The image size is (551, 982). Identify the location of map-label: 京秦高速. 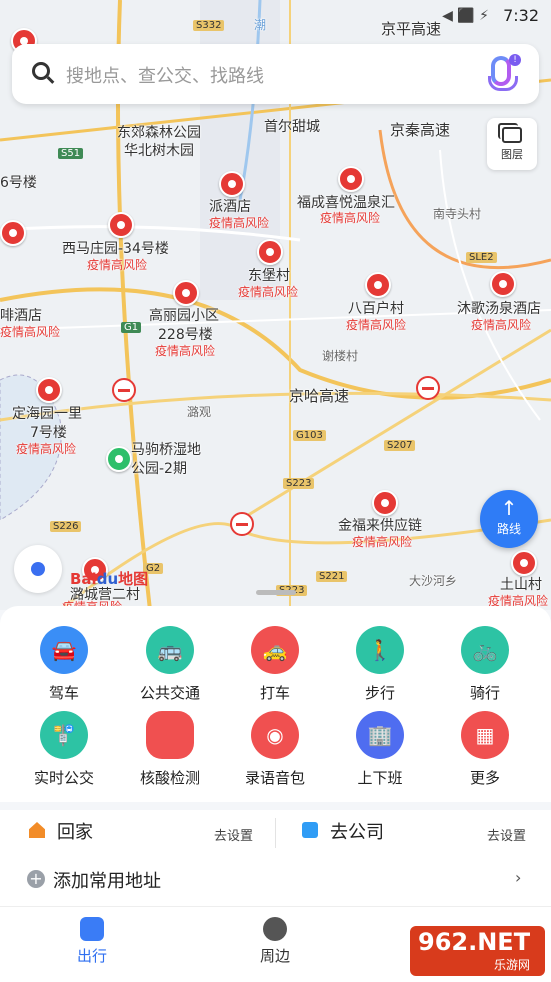
(420, 130).